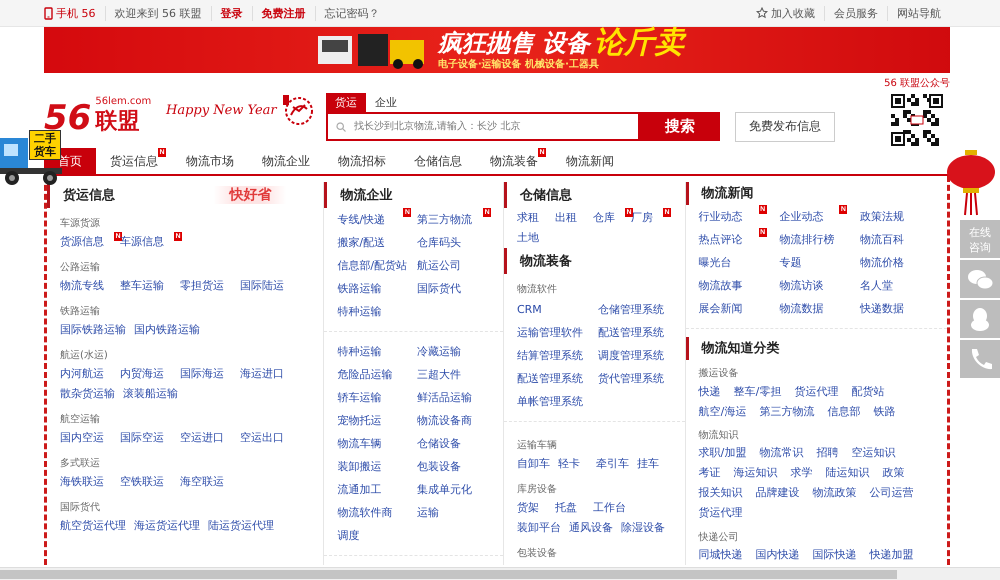 The height and width of the screenshot is (580, 1000). What do you see at coordinates (362, 161) in the screenshot?
I see `nav-tab: 物流招标` at bounding box center [362, 161].